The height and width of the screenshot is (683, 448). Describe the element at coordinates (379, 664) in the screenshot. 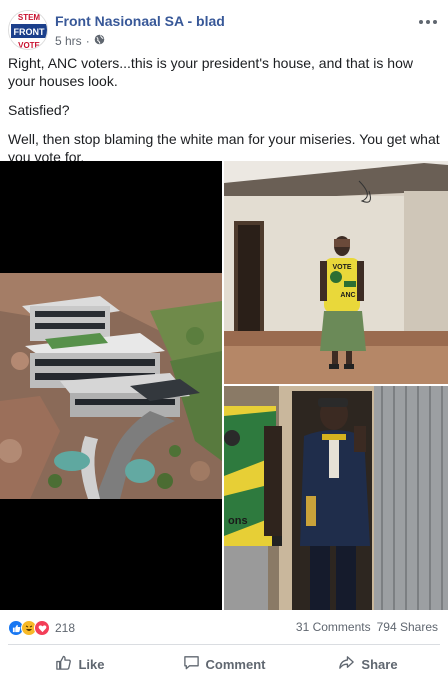

I see `share-label: Share` at that location.